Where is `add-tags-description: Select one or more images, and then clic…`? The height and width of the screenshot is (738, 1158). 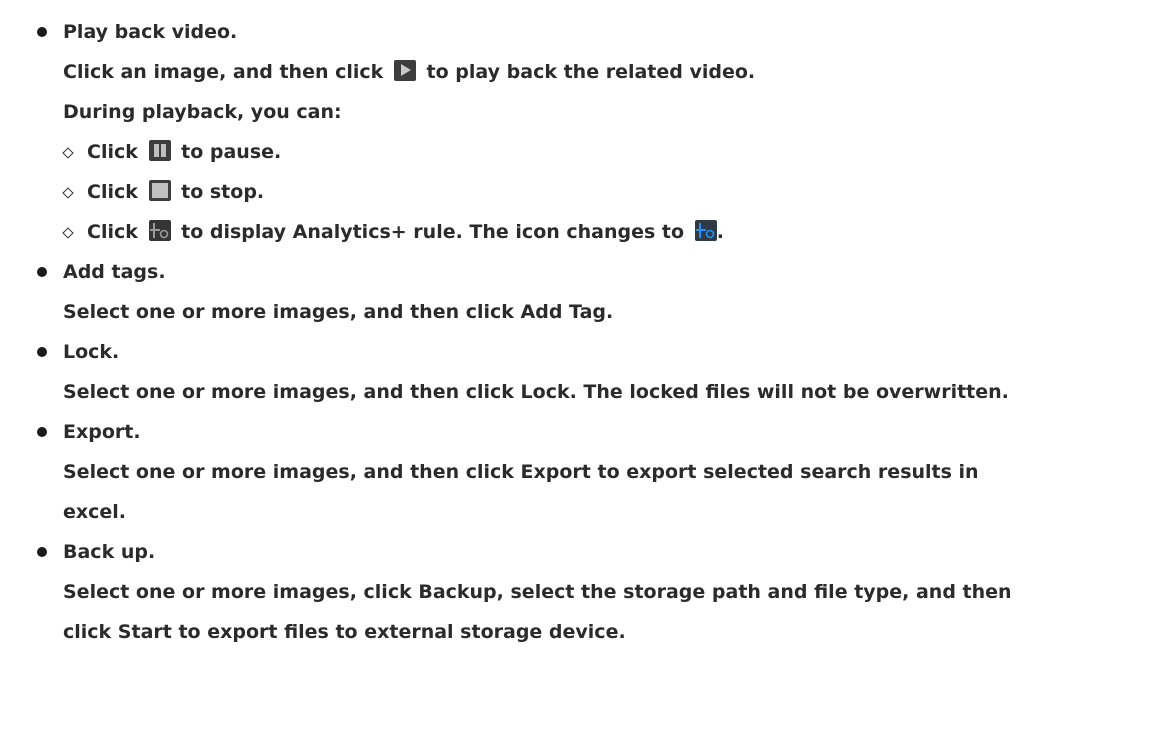
add-tags-description: Select one or more images, and then clic… is located at coordinates (338, 312).